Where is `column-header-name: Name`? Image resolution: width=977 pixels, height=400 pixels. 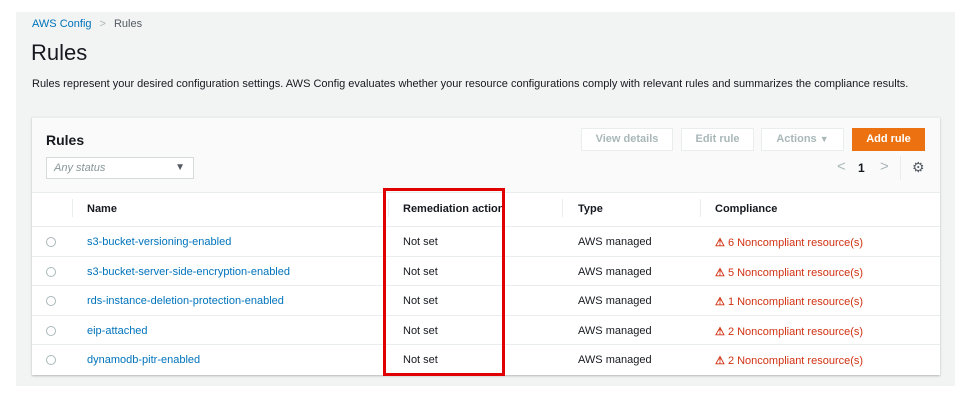 column-header-name: Name is located at coordinates (102, 209).